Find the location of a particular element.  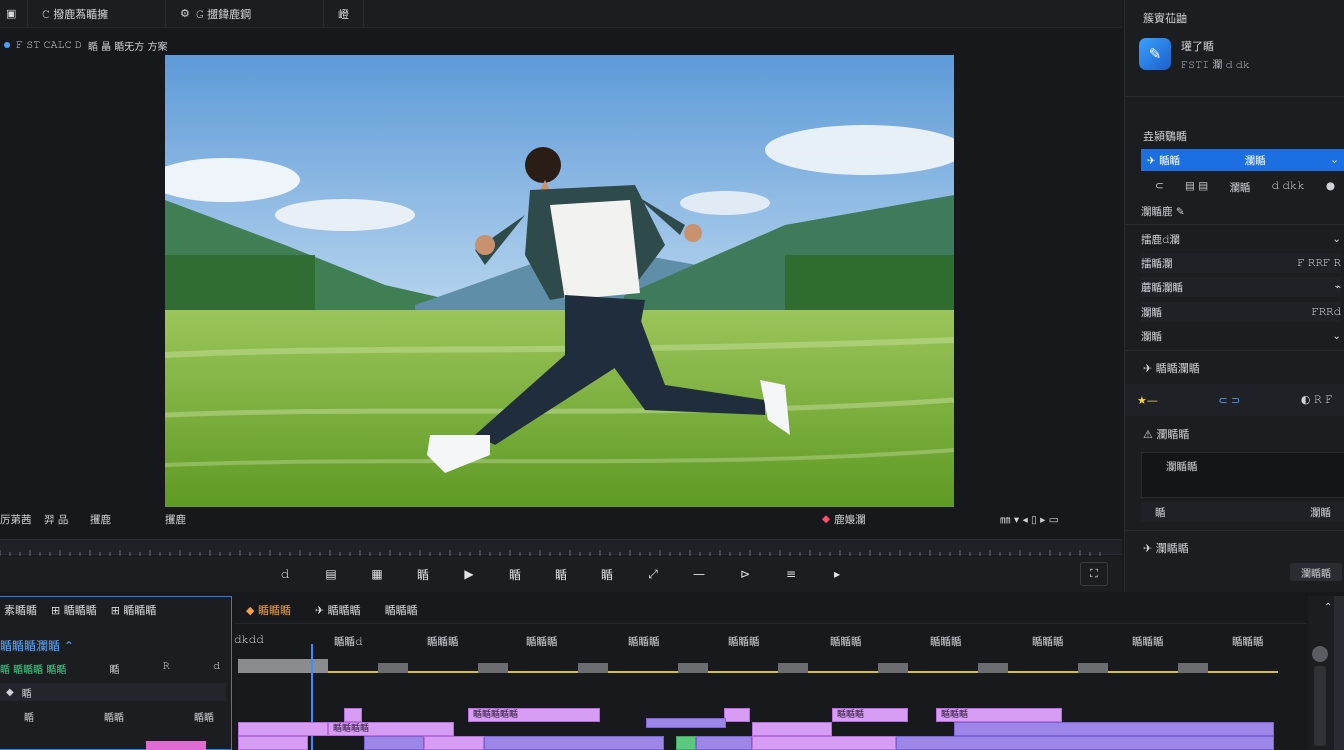

playback-controls: 𝚍 ▤ ▦ 瞃 ▶ 瞃 瞃 瞃 ⤢ — ⊳ ≡ ▸ is located at coordinates (561, 574).